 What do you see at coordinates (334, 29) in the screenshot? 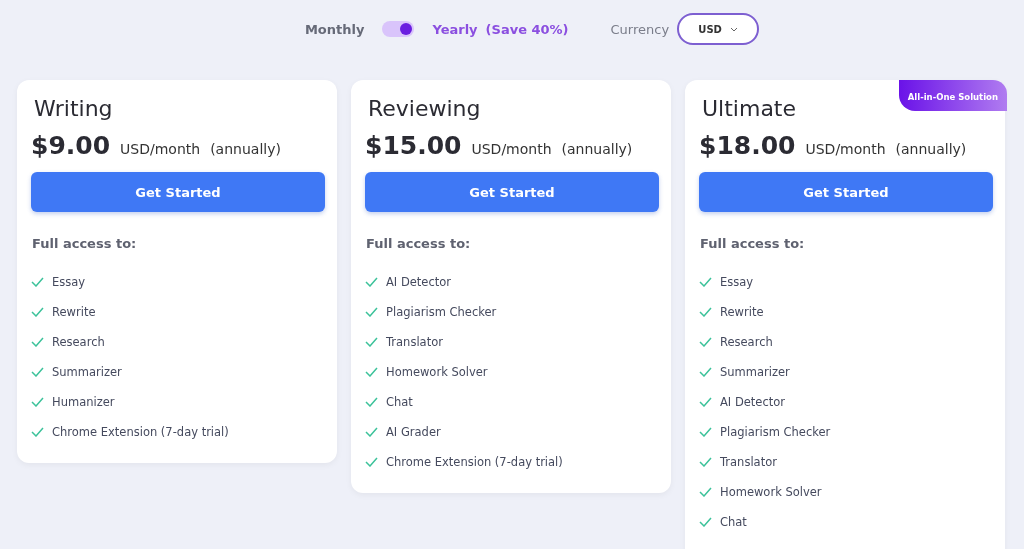
I see `monthly-label: Monthly` at bounding box center [334, 29].